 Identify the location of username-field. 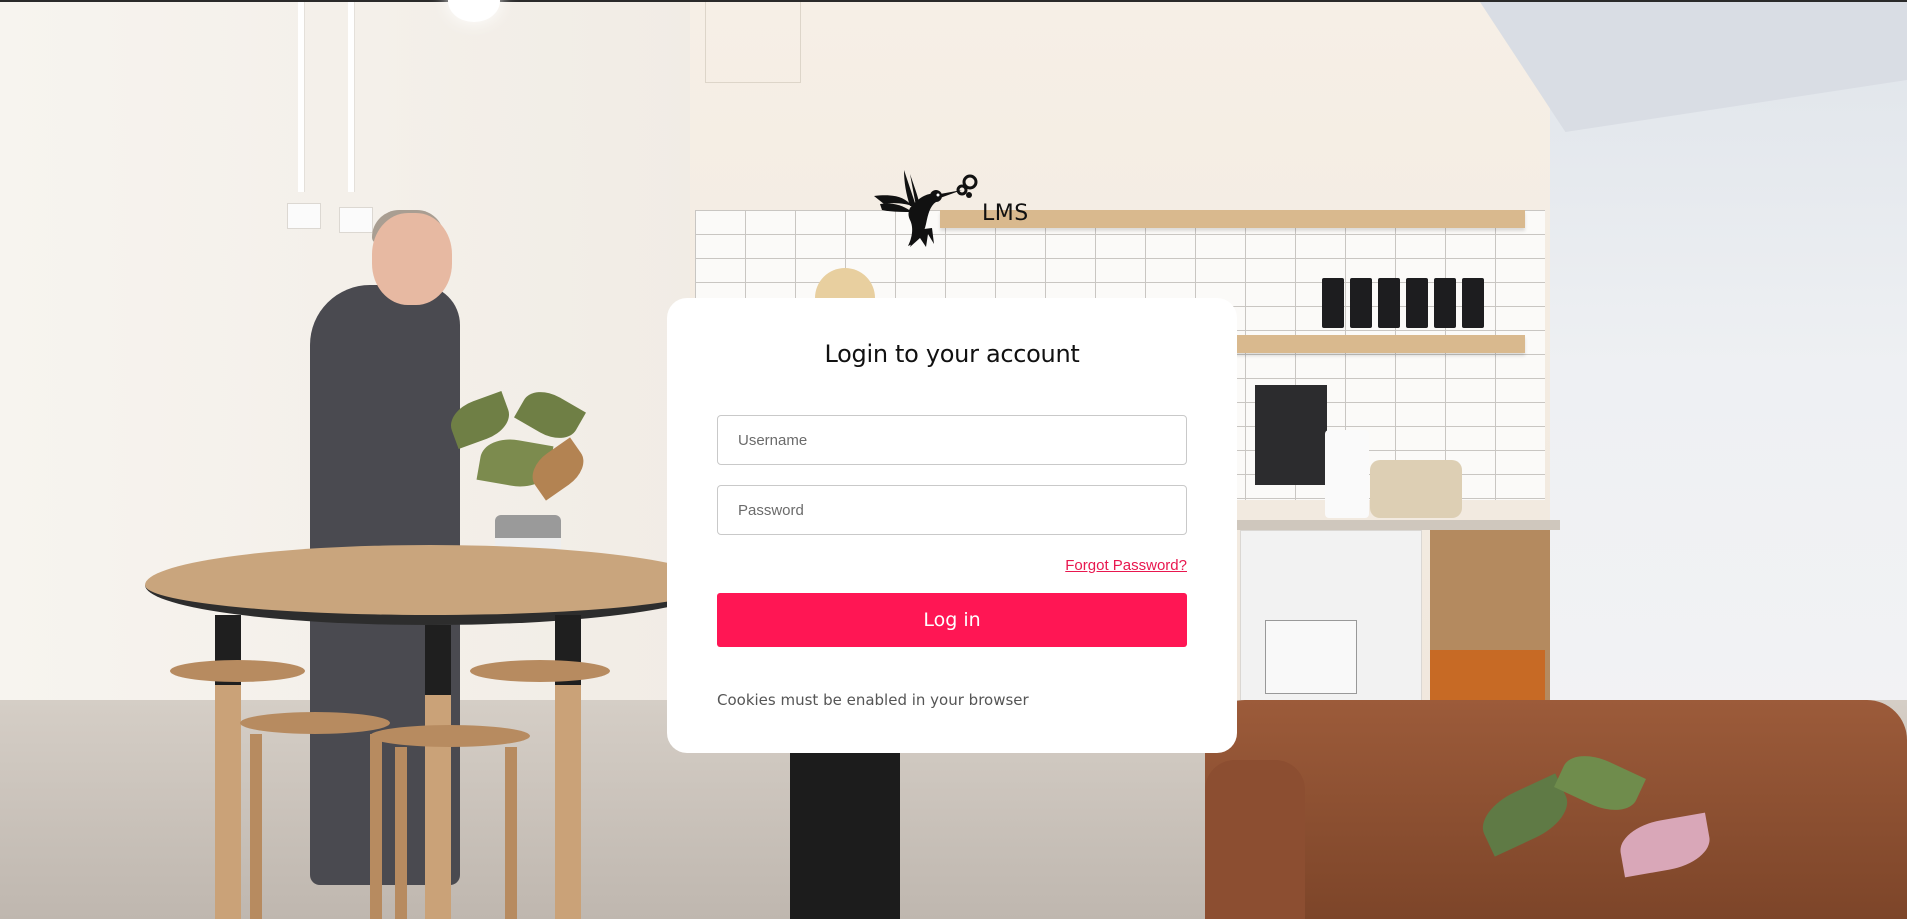
(952, 440).